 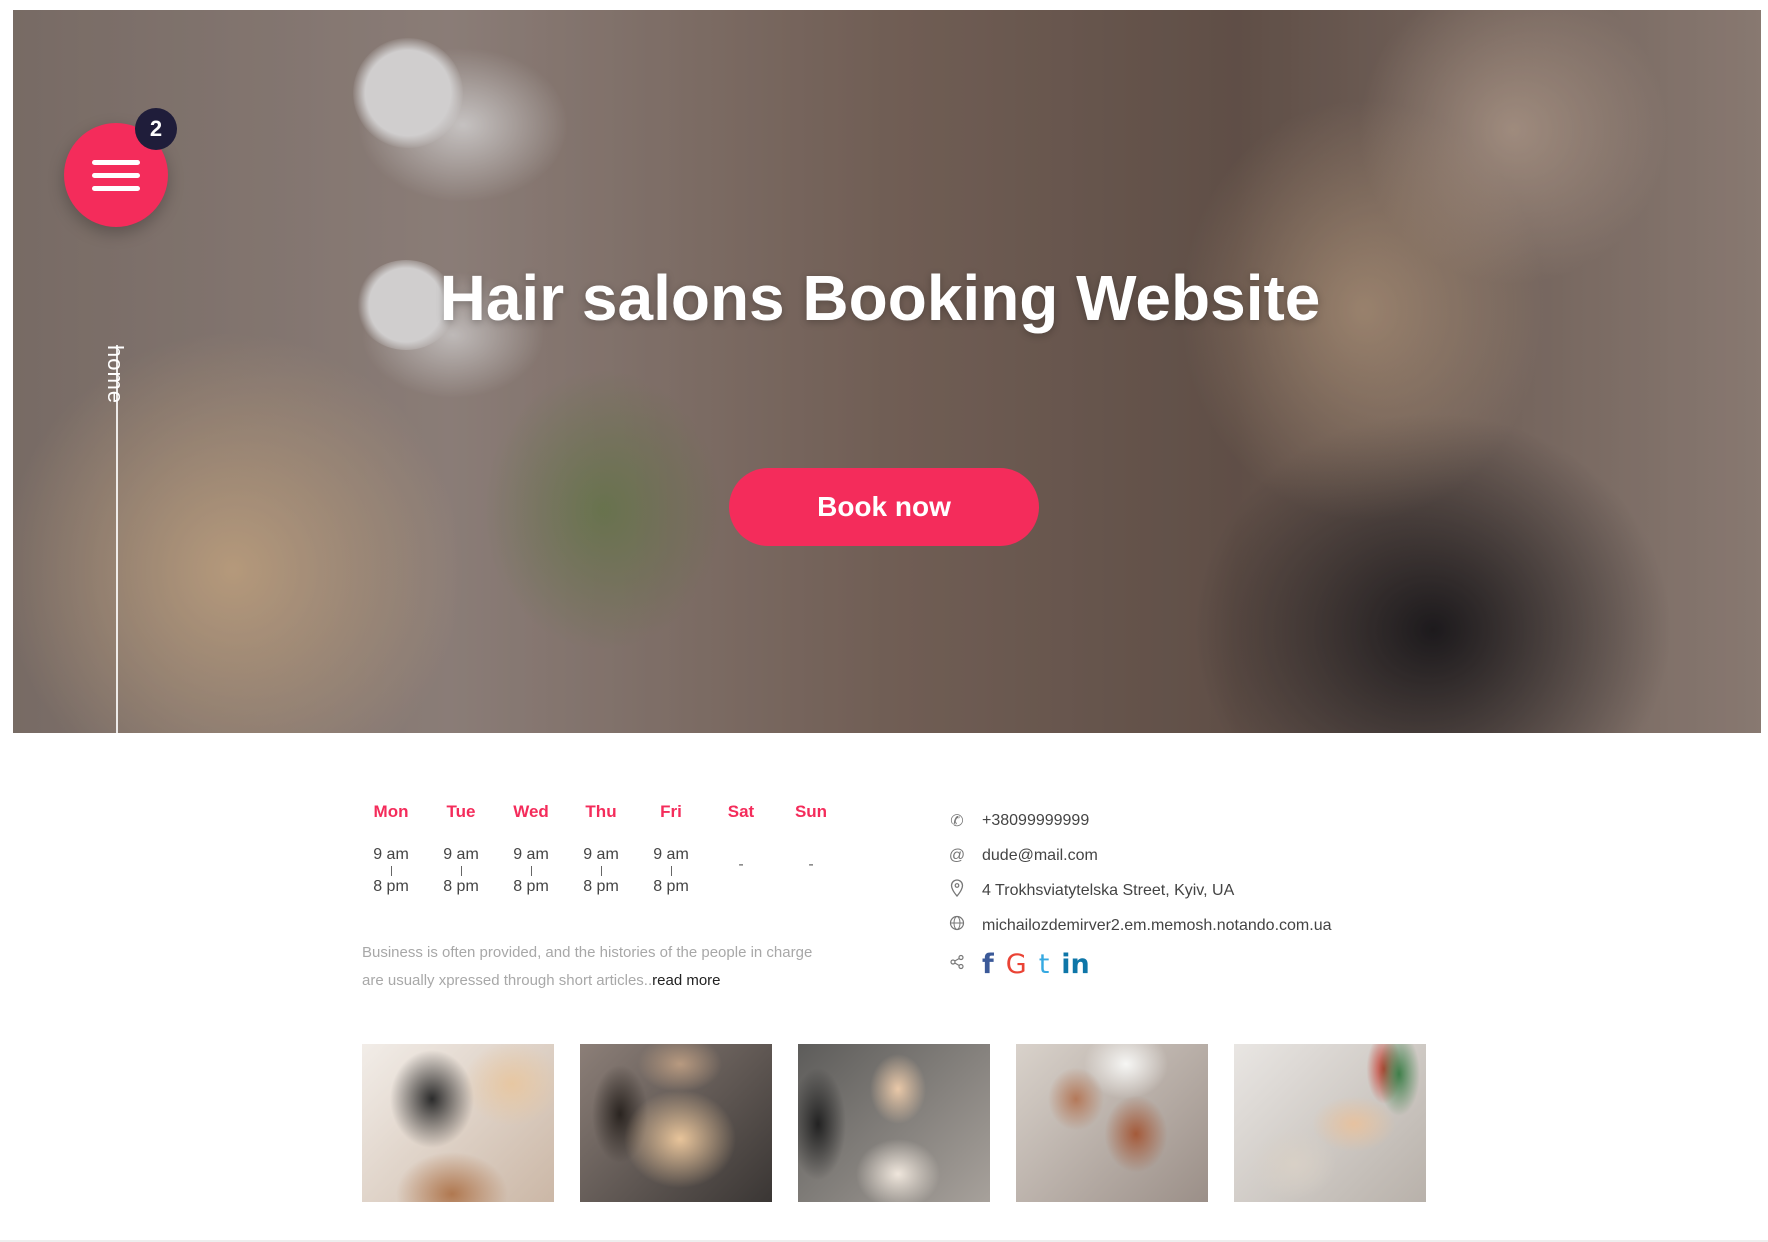 I want to click on book-now-button: Book now, so click(x=884, y=507).